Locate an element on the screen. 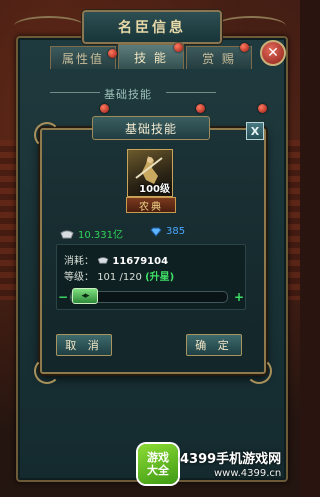  watermark-url: www.4399.cn is located at coordinates (248, 473).